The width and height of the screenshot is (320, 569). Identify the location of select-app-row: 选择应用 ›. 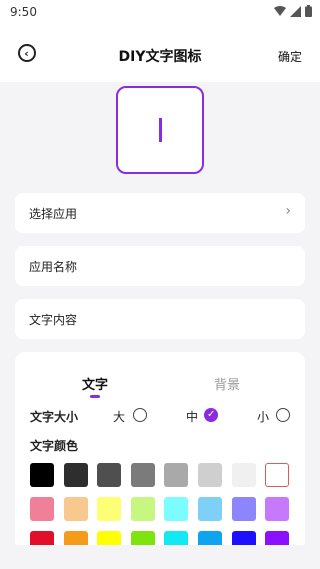
(160, 213).